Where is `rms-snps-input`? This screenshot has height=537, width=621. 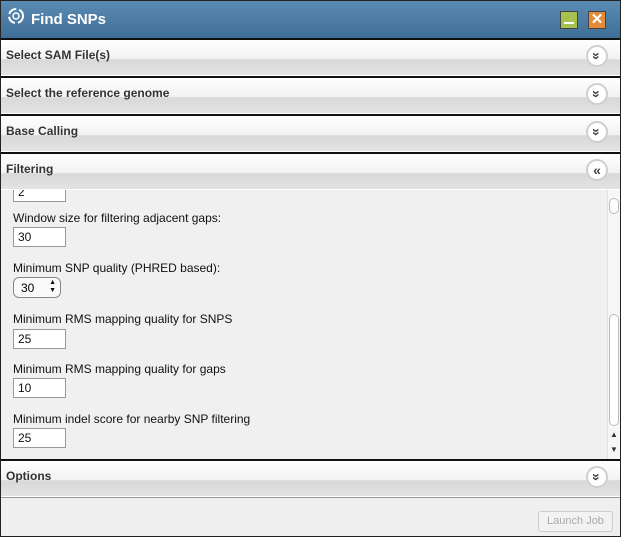 rms-snps-input is located at coordinates (39, 339).